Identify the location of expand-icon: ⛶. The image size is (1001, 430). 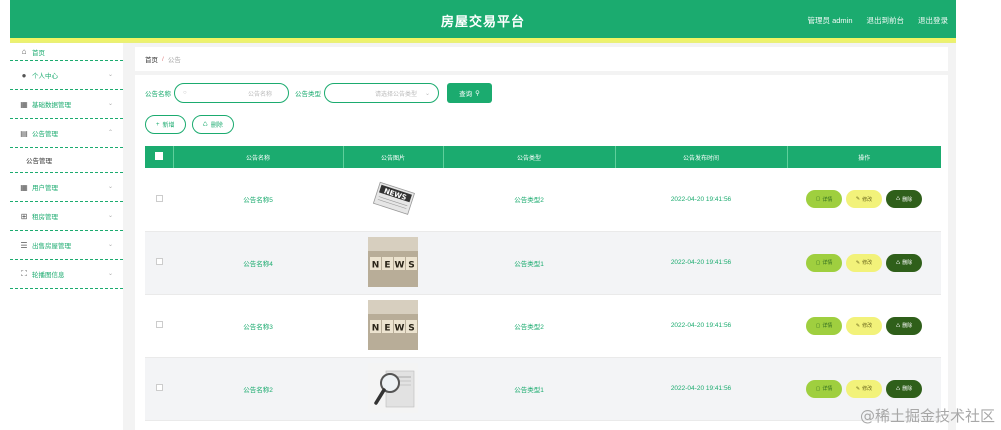
(24, 273).